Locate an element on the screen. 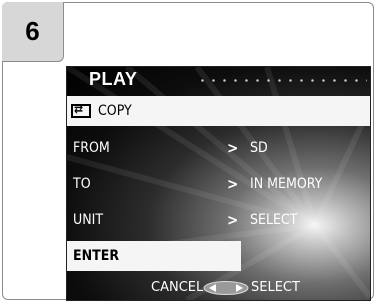 This screenshot has height=304, width=378. menu-item-copy-label: COPY is located at coordinates (115, 111).